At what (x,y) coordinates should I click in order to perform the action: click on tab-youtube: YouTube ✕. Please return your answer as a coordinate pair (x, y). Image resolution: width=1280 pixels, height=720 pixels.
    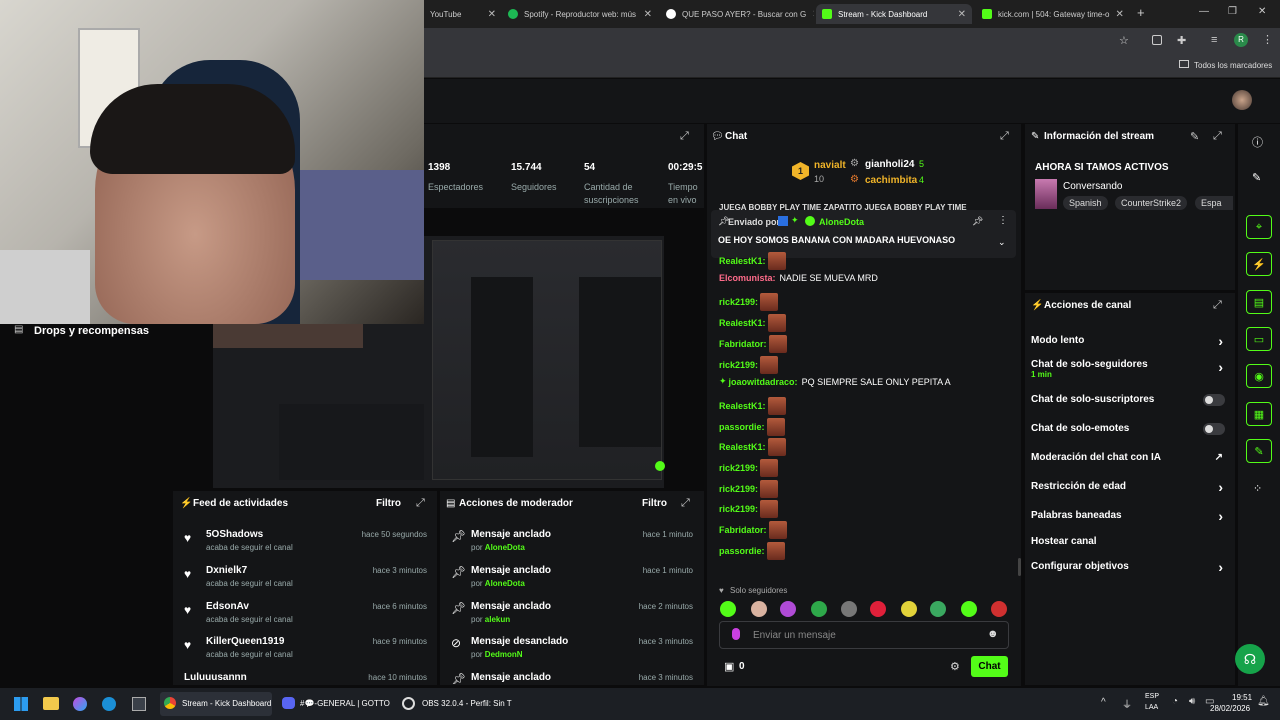
    Looking at the image, I should click on (463, 14).